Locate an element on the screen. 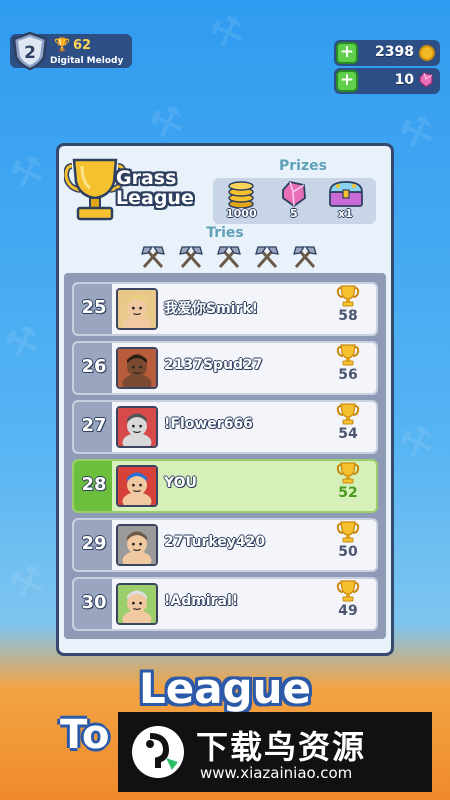 Image resolution: width=450 pixels, height=800 pixels. row-score: 54 is located at coordinates (348, 434).